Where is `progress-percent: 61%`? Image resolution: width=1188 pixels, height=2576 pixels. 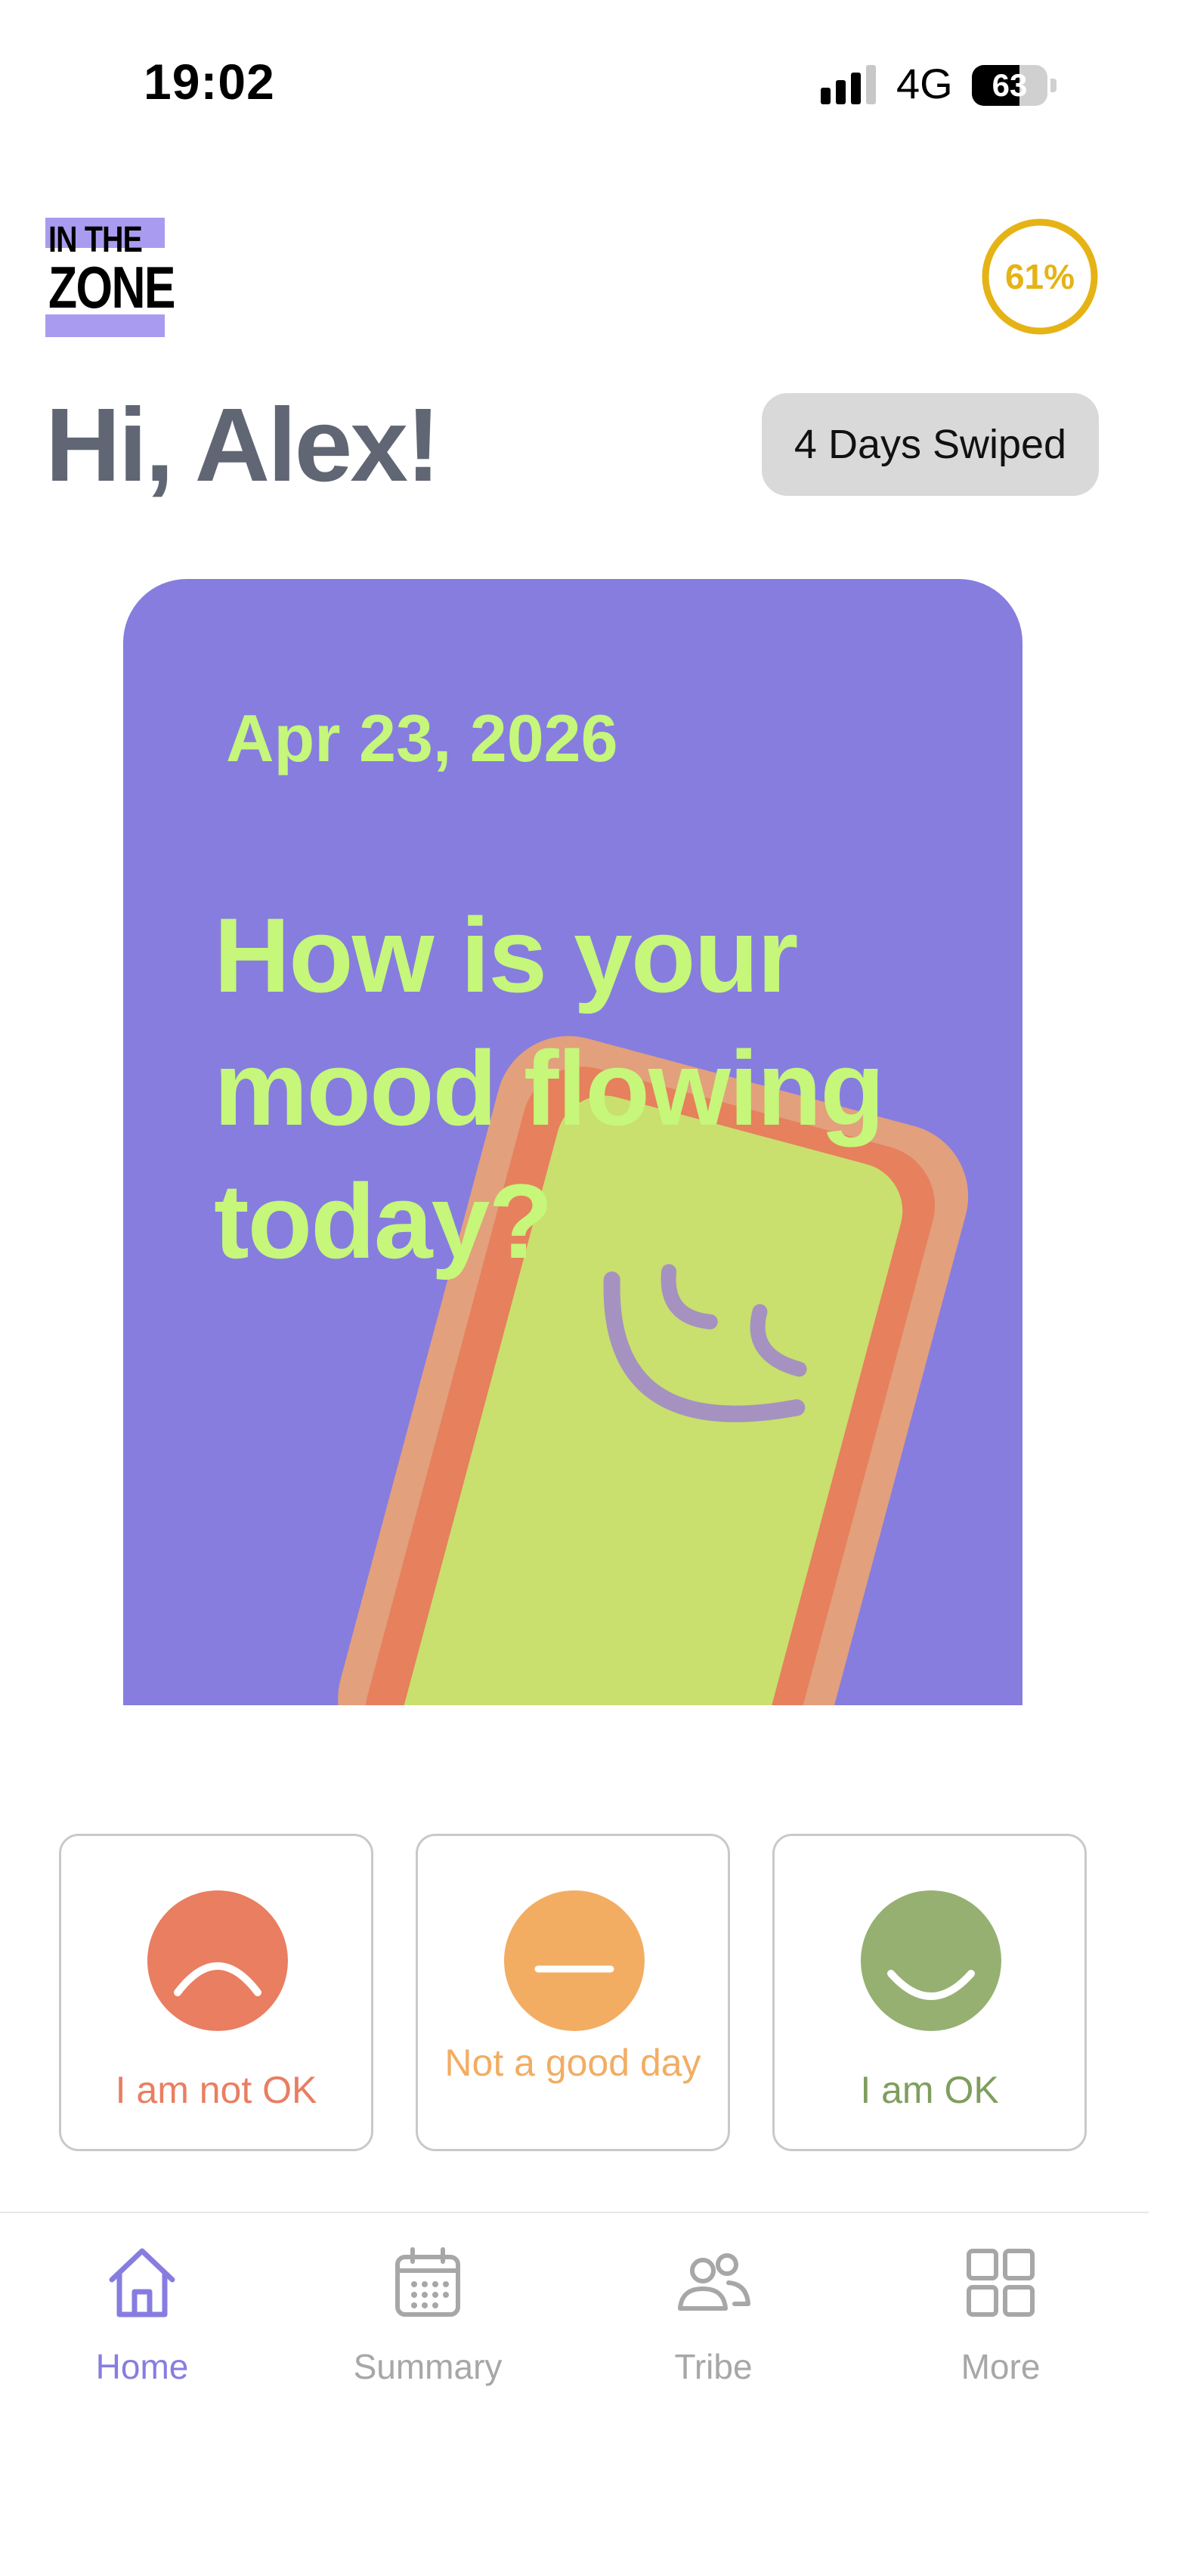
progress-percent: 61% is located at coordinates (1039, 276).